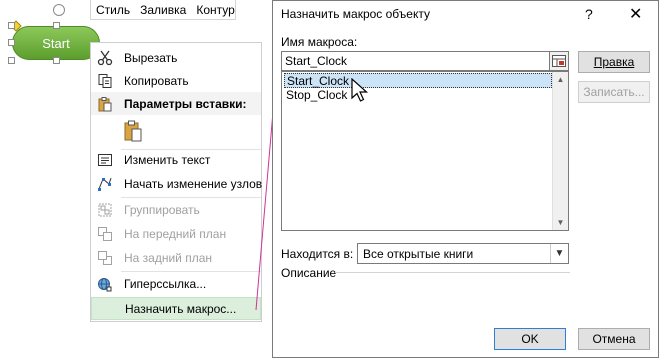 This screenshot has width=659, height=358. What do you see at coordinates (56, 60) in the screenshot?
I see `resize-handle-s` at bounding box center [56, 60].